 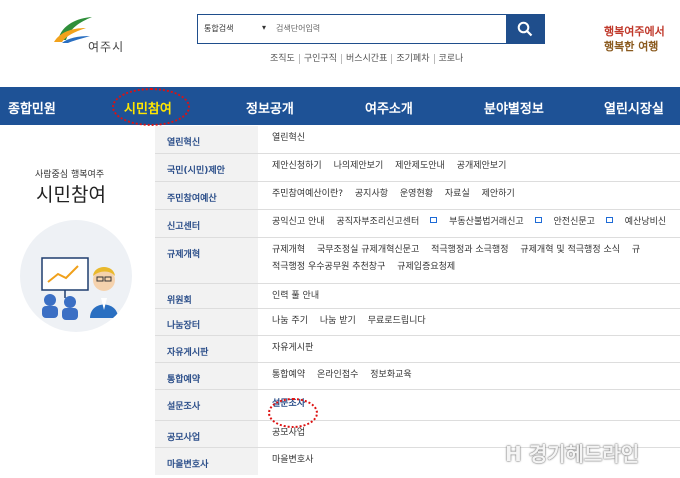 I want to click on watermark-text: 경기헤드라인, so click(x=584, y=454).